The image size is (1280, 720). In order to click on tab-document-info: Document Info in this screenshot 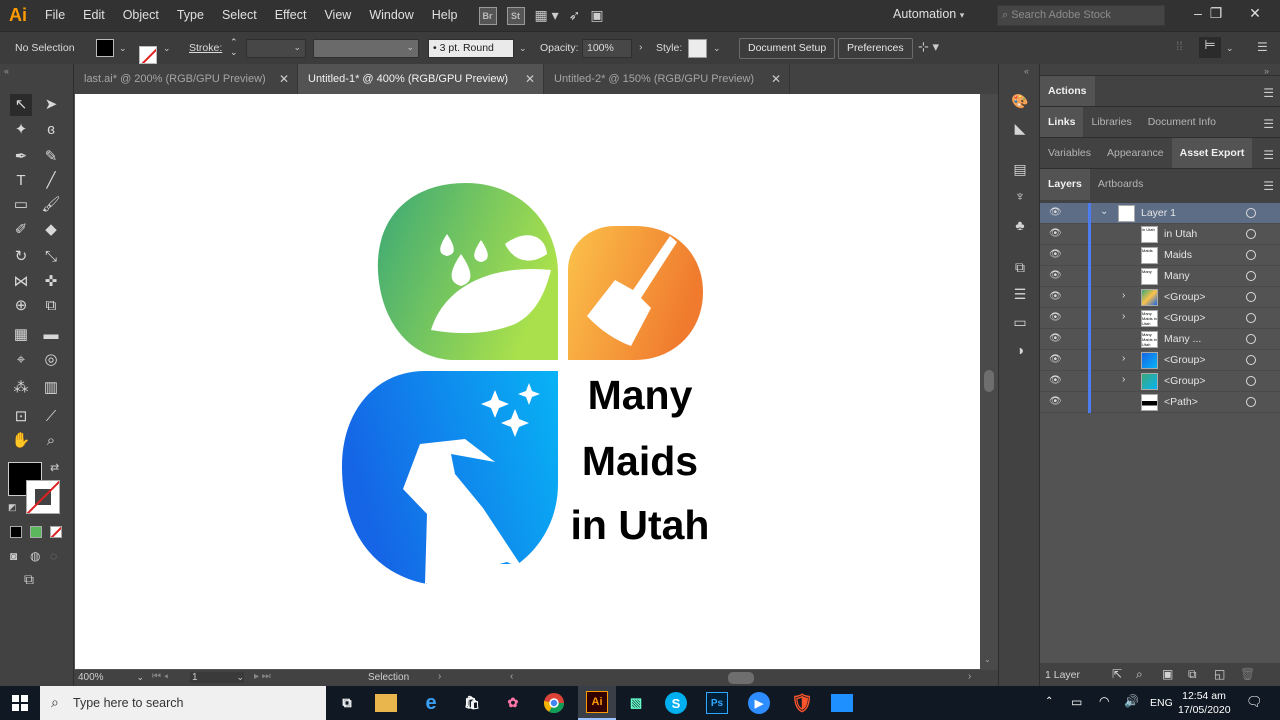, I will do `click(1182, 122)`.